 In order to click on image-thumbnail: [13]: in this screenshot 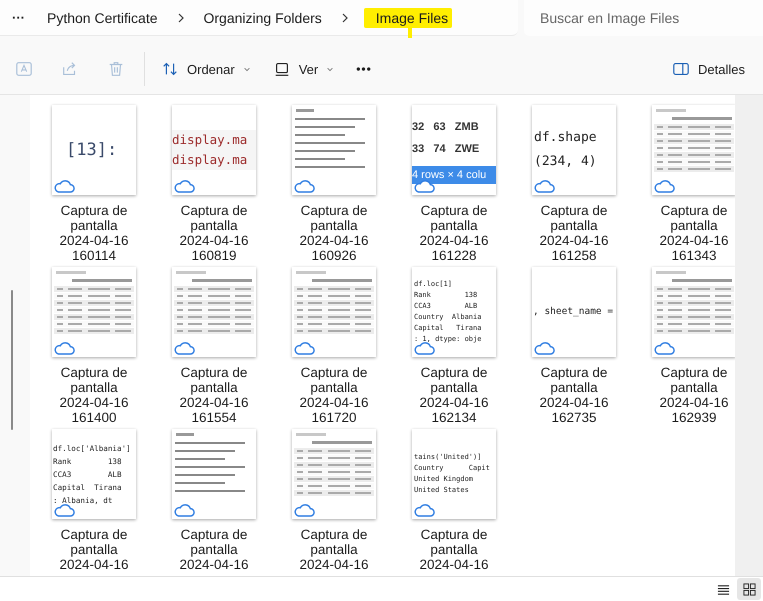, I will do `click(94, 150)`.